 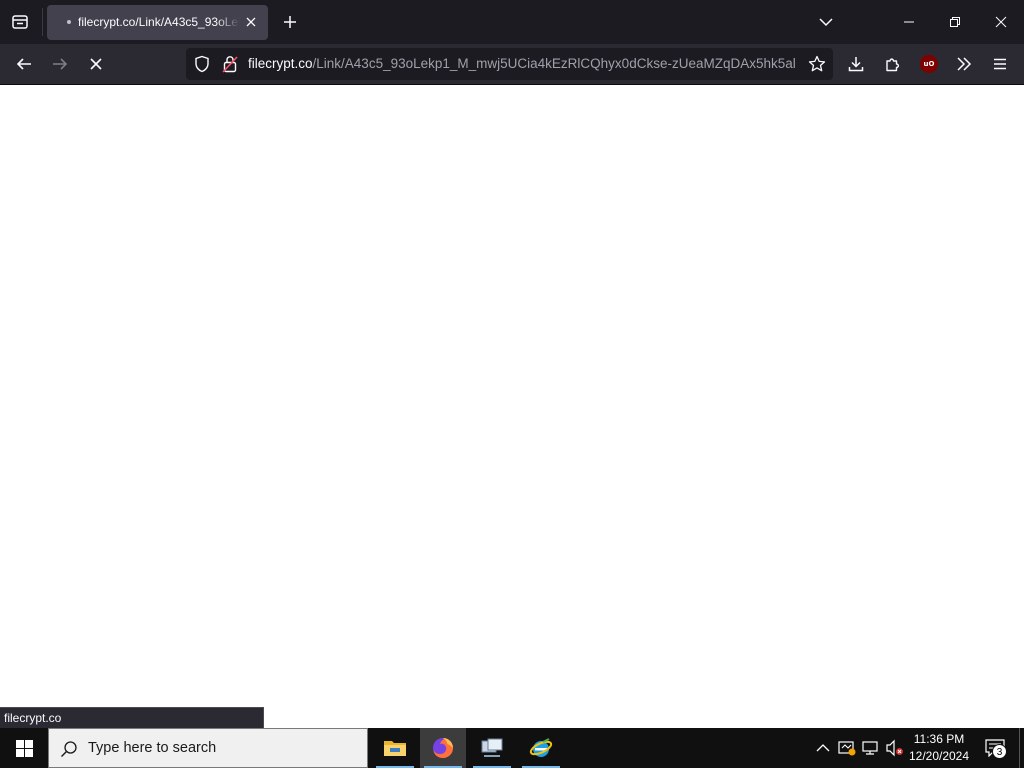 I want to click on window-close-button, so click(x=1001, y=22).